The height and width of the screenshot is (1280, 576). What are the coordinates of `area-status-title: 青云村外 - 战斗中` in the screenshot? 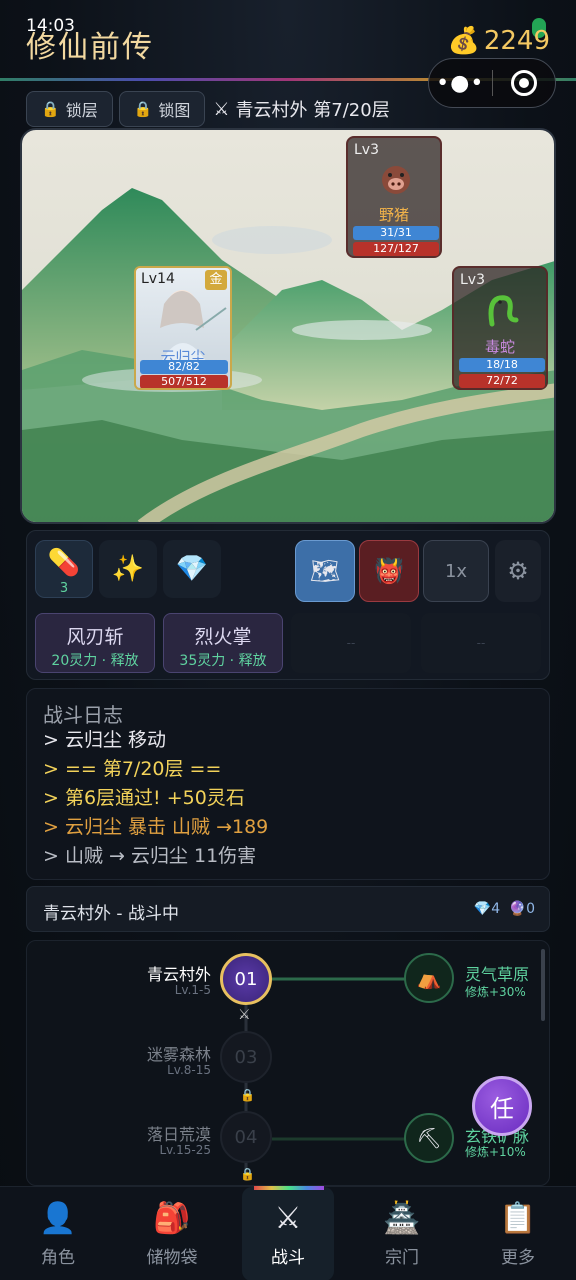 It's located at (111, 914).